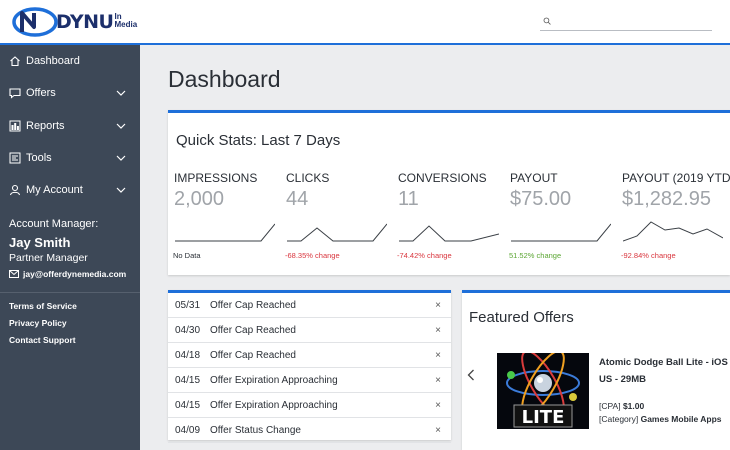 The height and width of the screenshot is (450, 730). I want to click on alert-date: 04/18, so click(188, 355).